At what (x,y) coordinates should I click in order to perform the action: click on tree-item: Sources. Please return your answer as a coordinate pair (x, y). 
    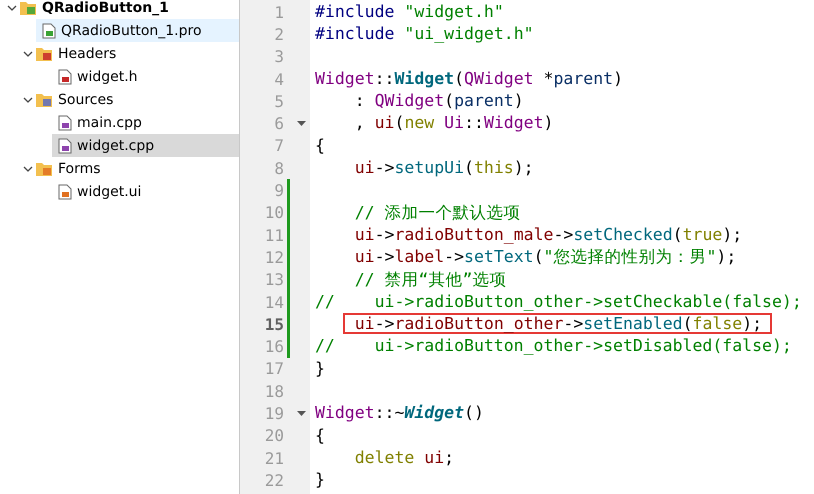
    Looking at the image, I should click on (137, 99).